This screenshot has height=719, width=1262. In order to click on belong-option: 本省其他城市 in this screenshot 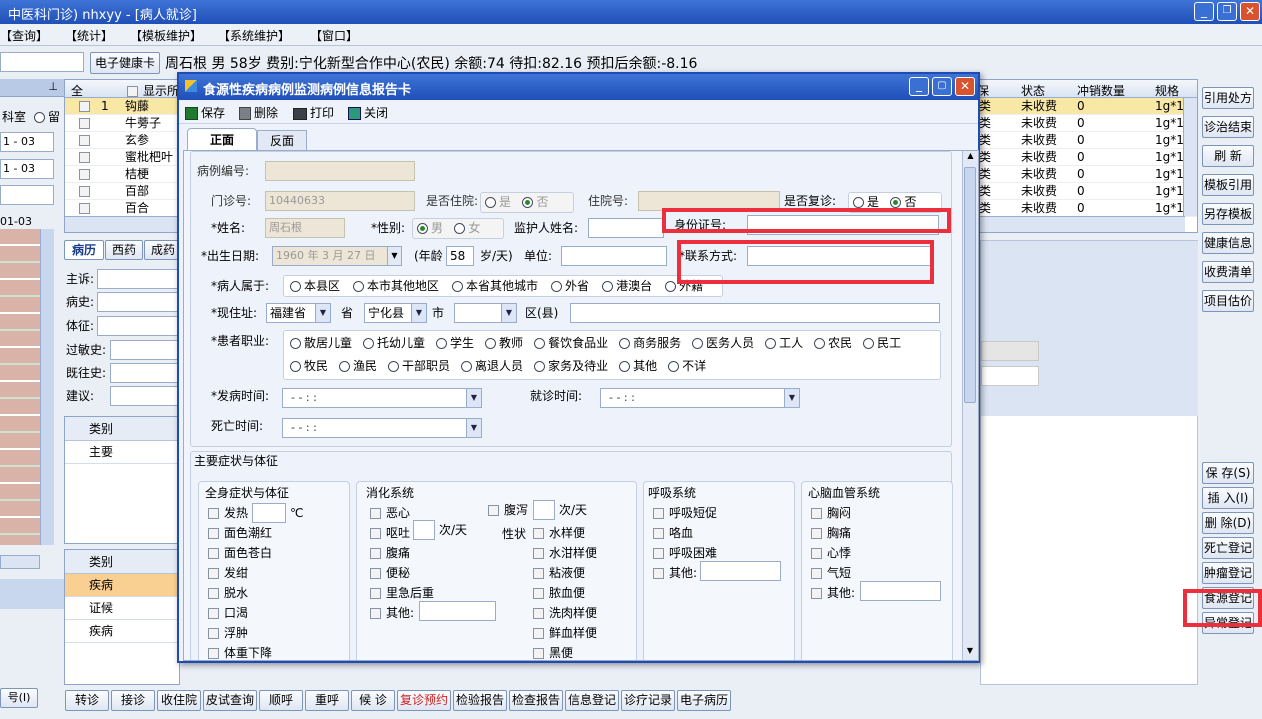, I will do `click(495, 286)`.